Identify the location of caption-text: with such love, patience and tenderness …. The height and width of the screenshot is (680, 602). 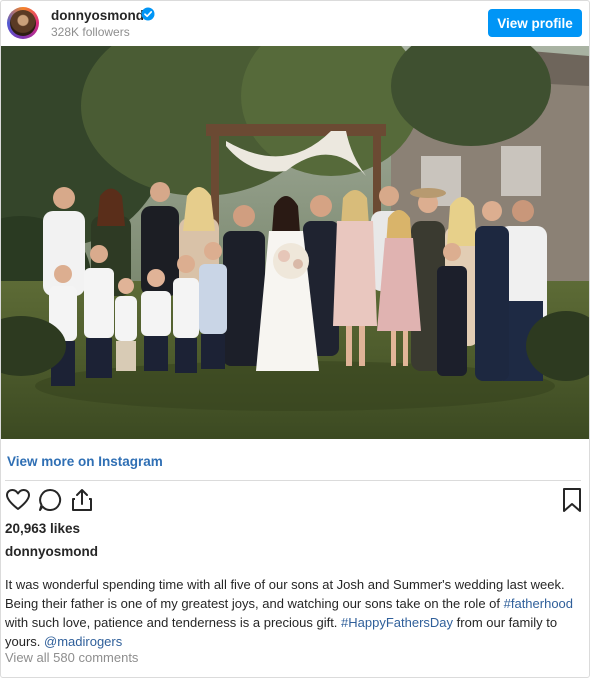
(173, 622).